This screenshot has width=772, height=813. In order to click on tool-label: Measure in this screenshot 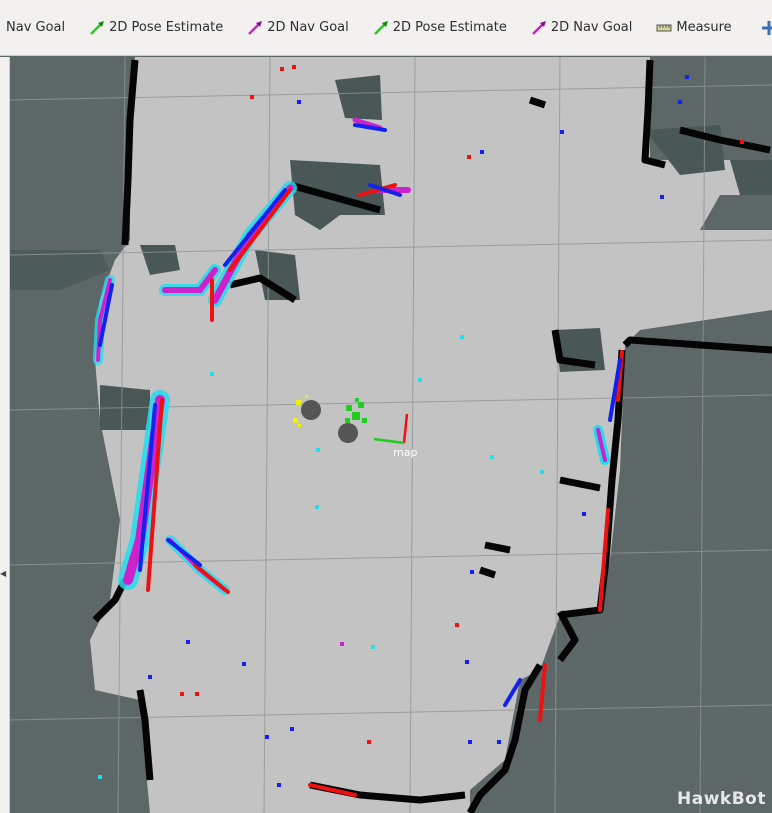, I will do `click(704, 27)`.